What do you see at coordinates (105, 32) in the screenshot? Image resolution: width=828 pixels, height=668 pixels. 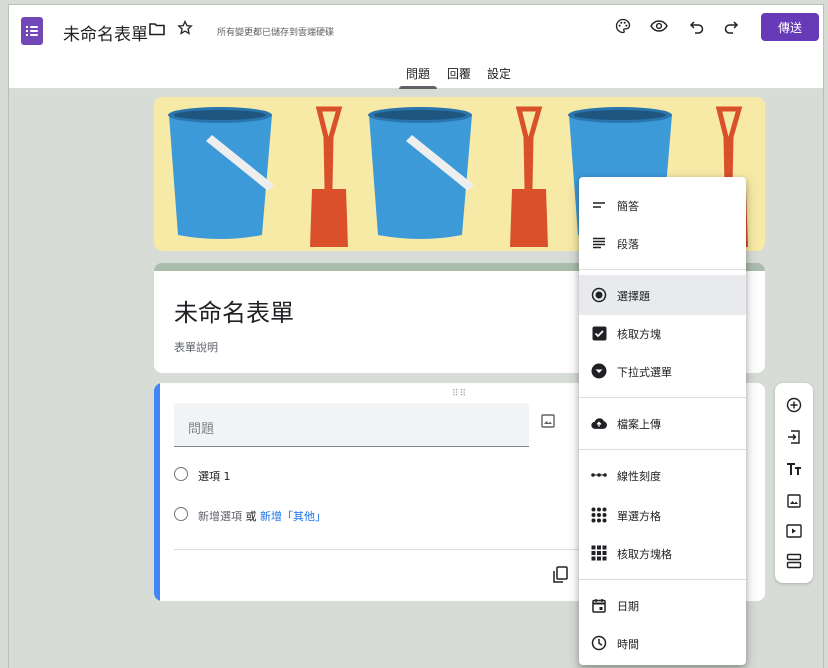 I see `form-name: 未命名表單` at bounding box center [105, 32].